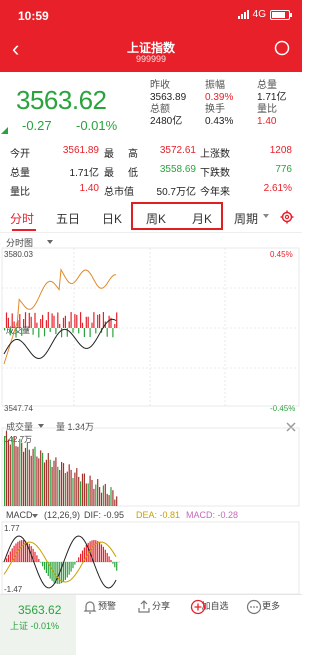 This screenshot has width=320, height=659. I want to click on status-bar: 10:59 4G, so click(151, 15).